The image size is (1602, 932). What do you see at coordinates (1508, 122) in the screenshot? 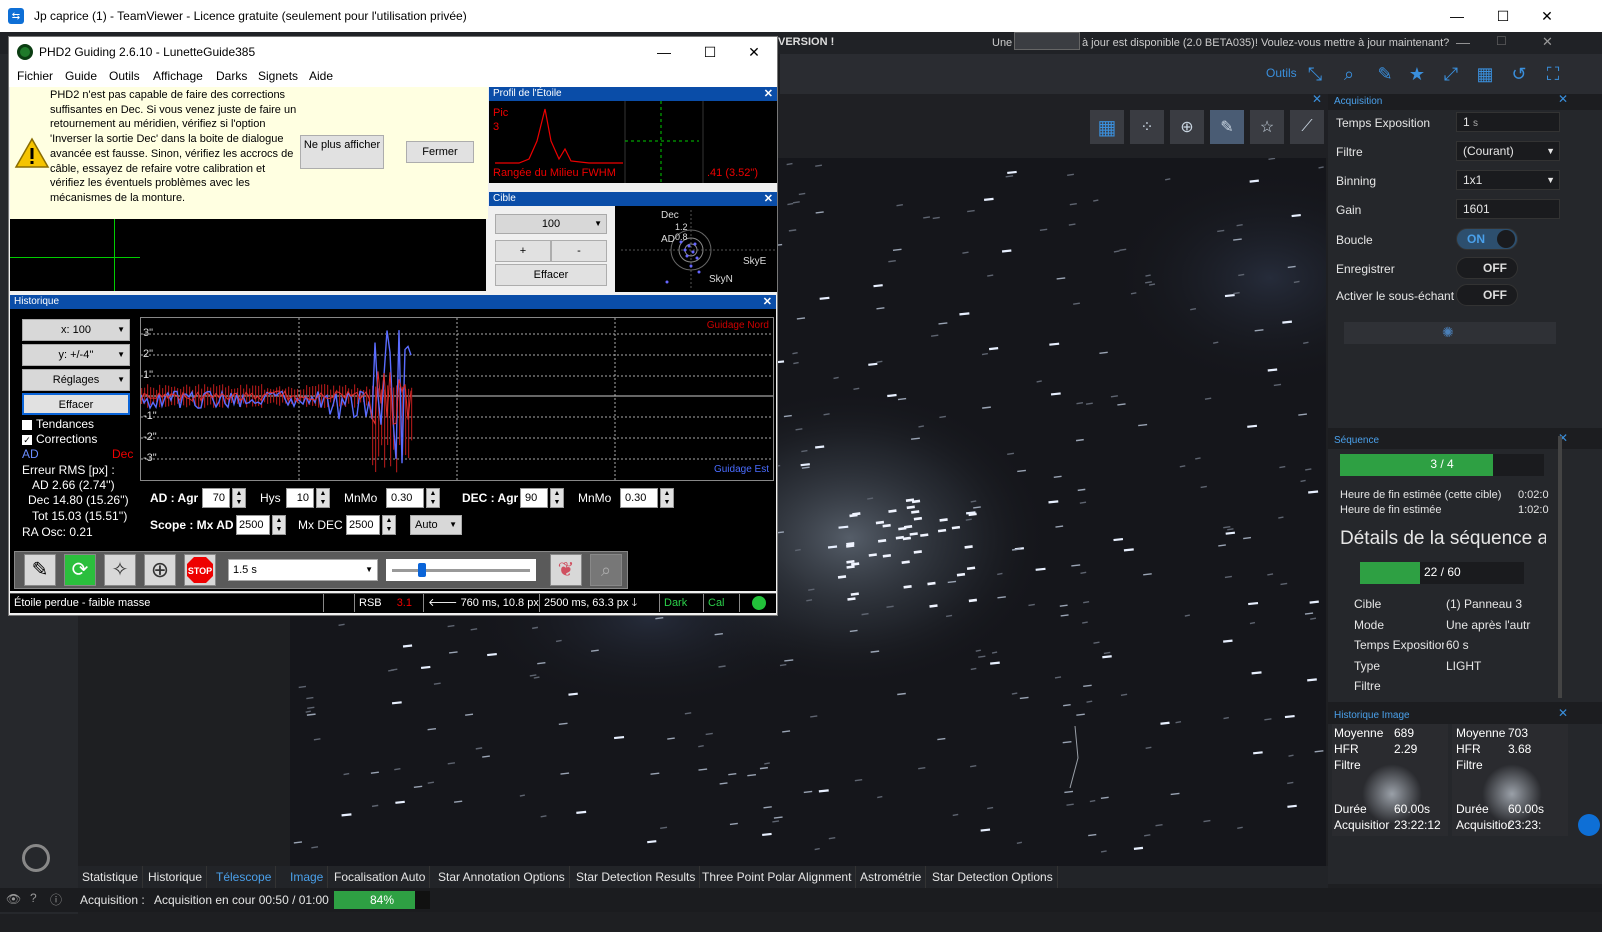
I see `exposure-field: 1 s` at bounding box center [1508, 122].